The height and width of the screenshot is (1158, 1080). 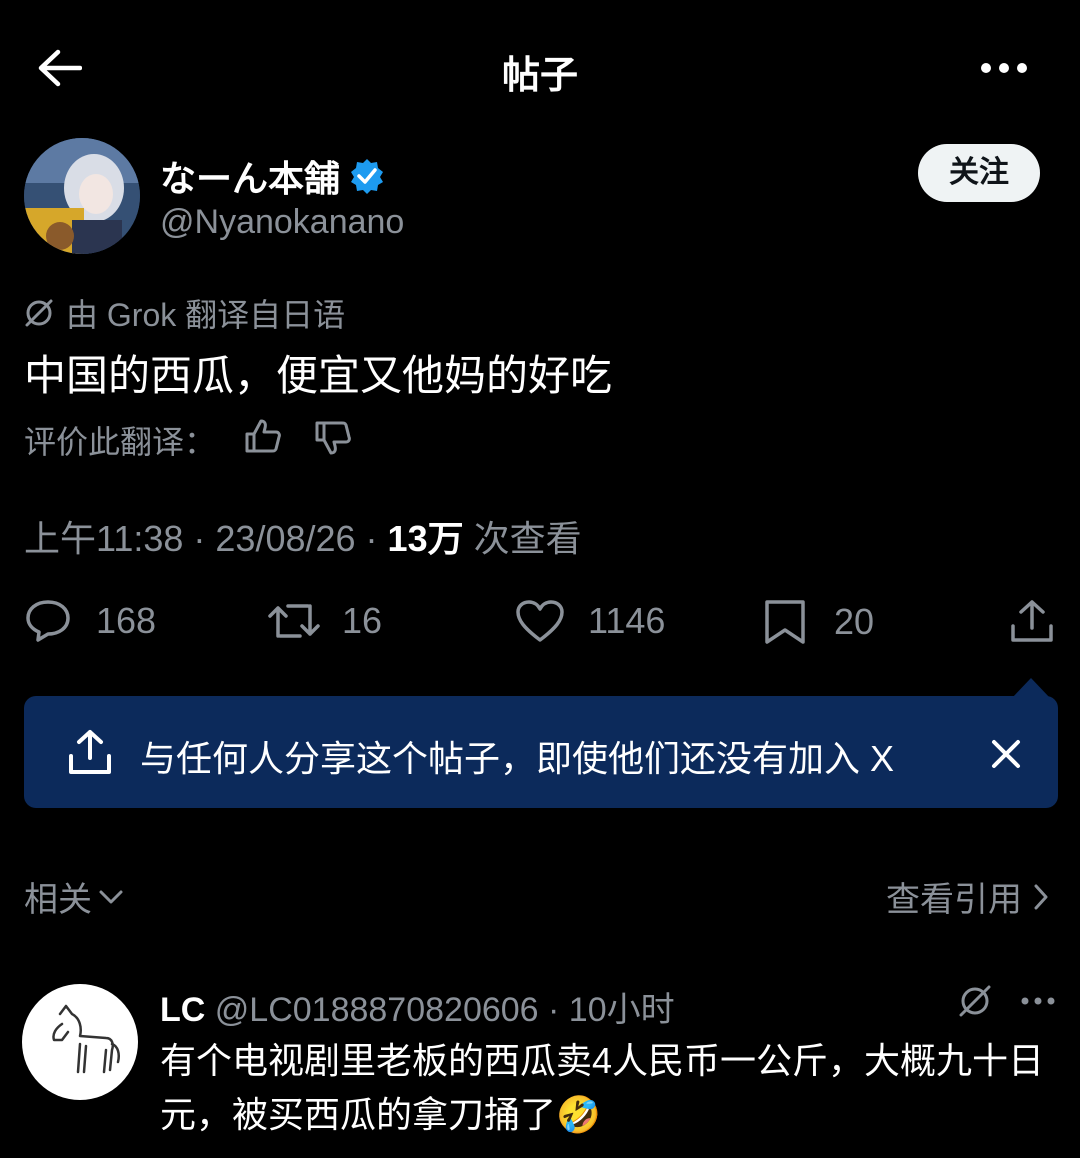 What do you see at coordinates (1041, 896) in the screenshot?
I see `chevron-right-icon` at bounding box center [1041, 896].